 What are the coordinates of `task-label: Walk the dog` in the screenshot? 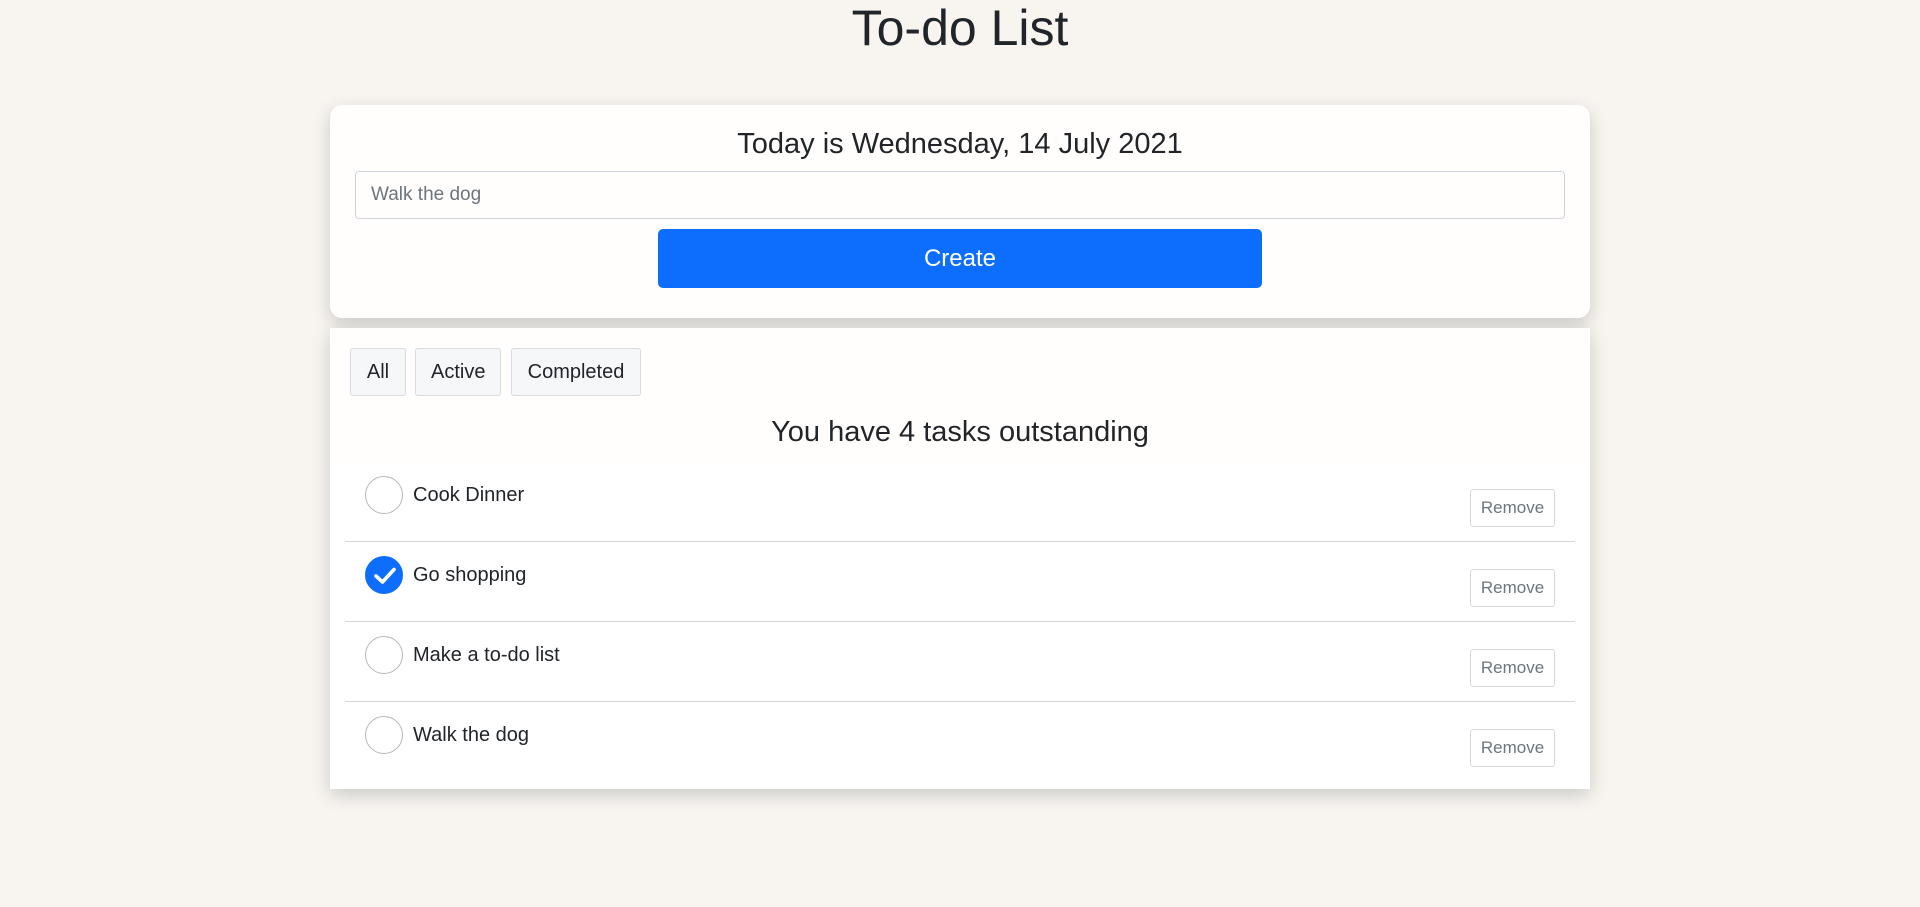 It's located at (471, 735).